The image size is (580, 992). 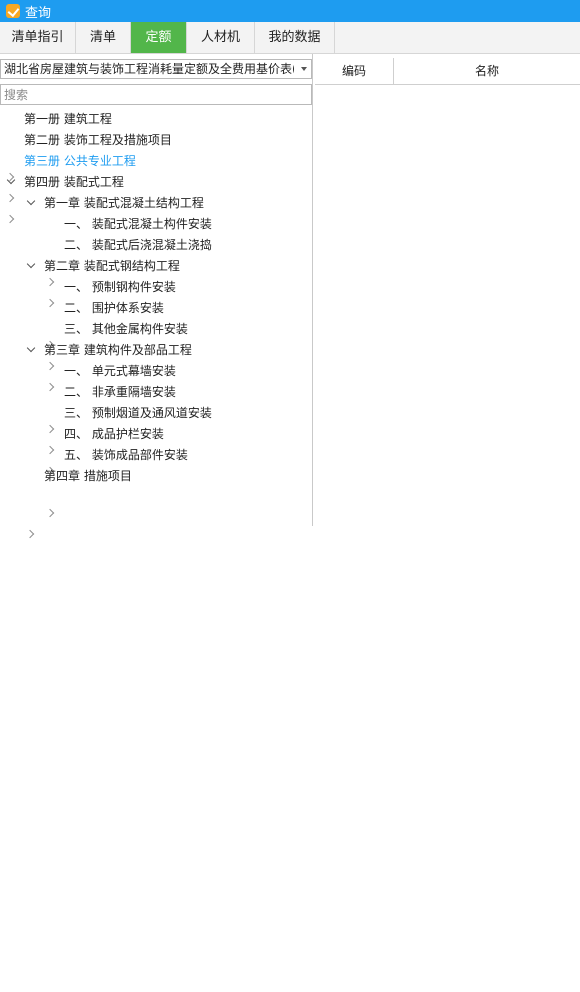 I want to click on column-header-name: 名称, so click(x=487, y=71).